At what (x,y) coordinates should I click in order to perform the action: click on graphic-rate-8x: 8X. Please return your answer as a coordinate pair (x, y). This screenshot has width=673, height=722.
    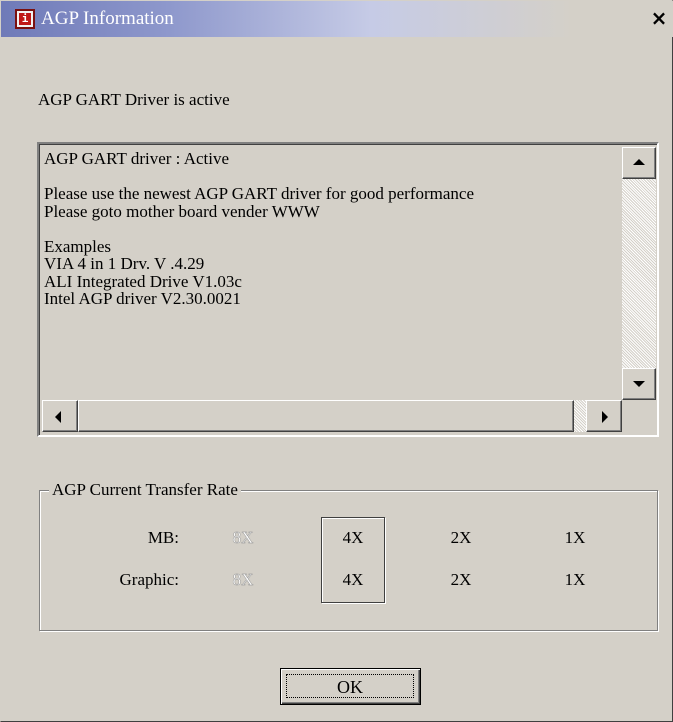
    Looking at the image, I should click on (243, 579).